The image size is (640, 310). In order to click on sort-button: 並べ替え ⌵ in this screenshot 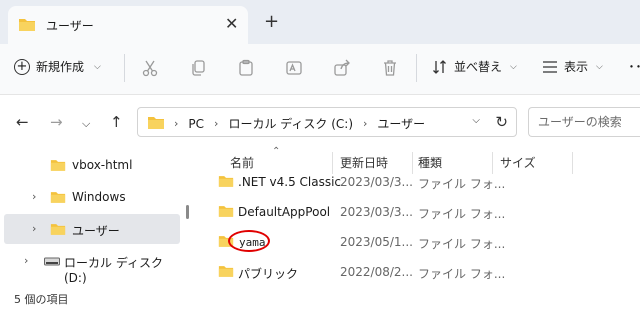, I will do `click(474, 66)`.